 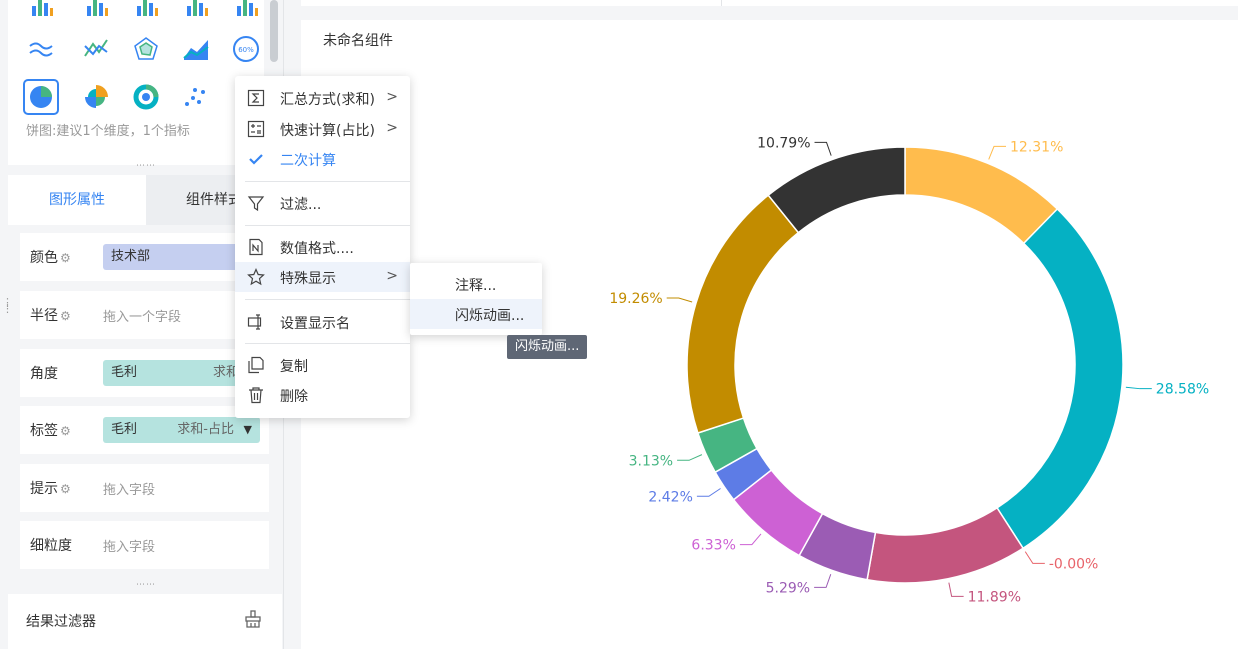 What do you see at coordinates (322, 395) in the screenshot?
I see `menu-item-9: 删除` at bounding box center [322, 395].